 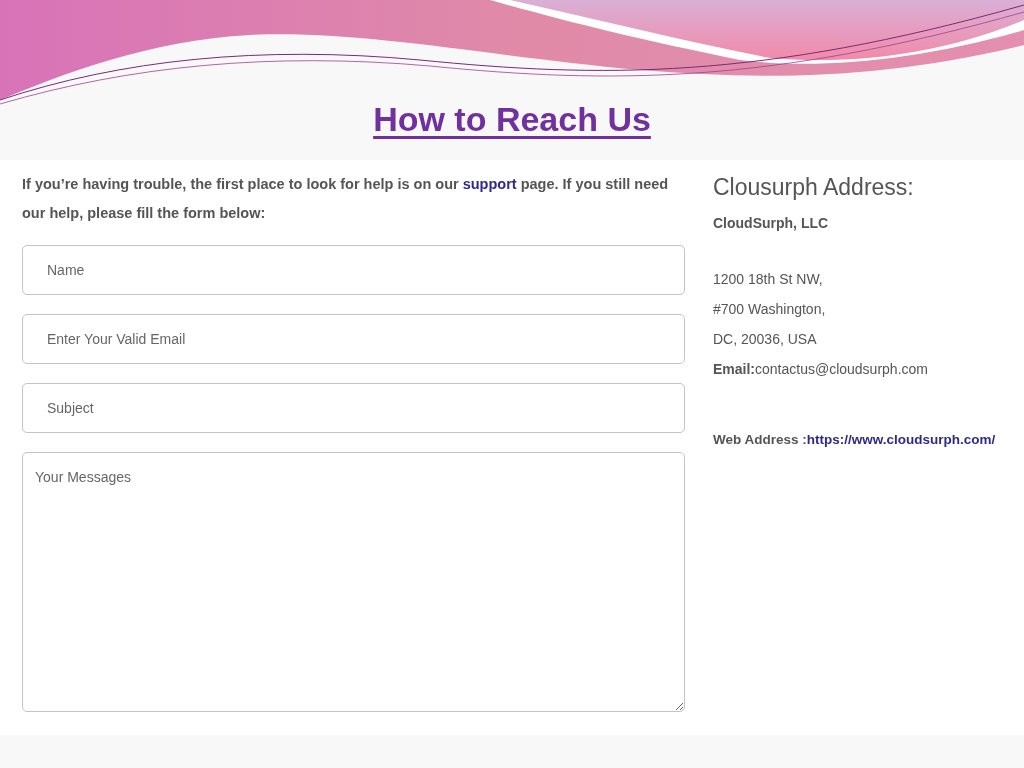 What do you see at coordinates (770, 309) in the screenshot?
I see `address-line: #700 Washington,` at bounding box center [770, 309].